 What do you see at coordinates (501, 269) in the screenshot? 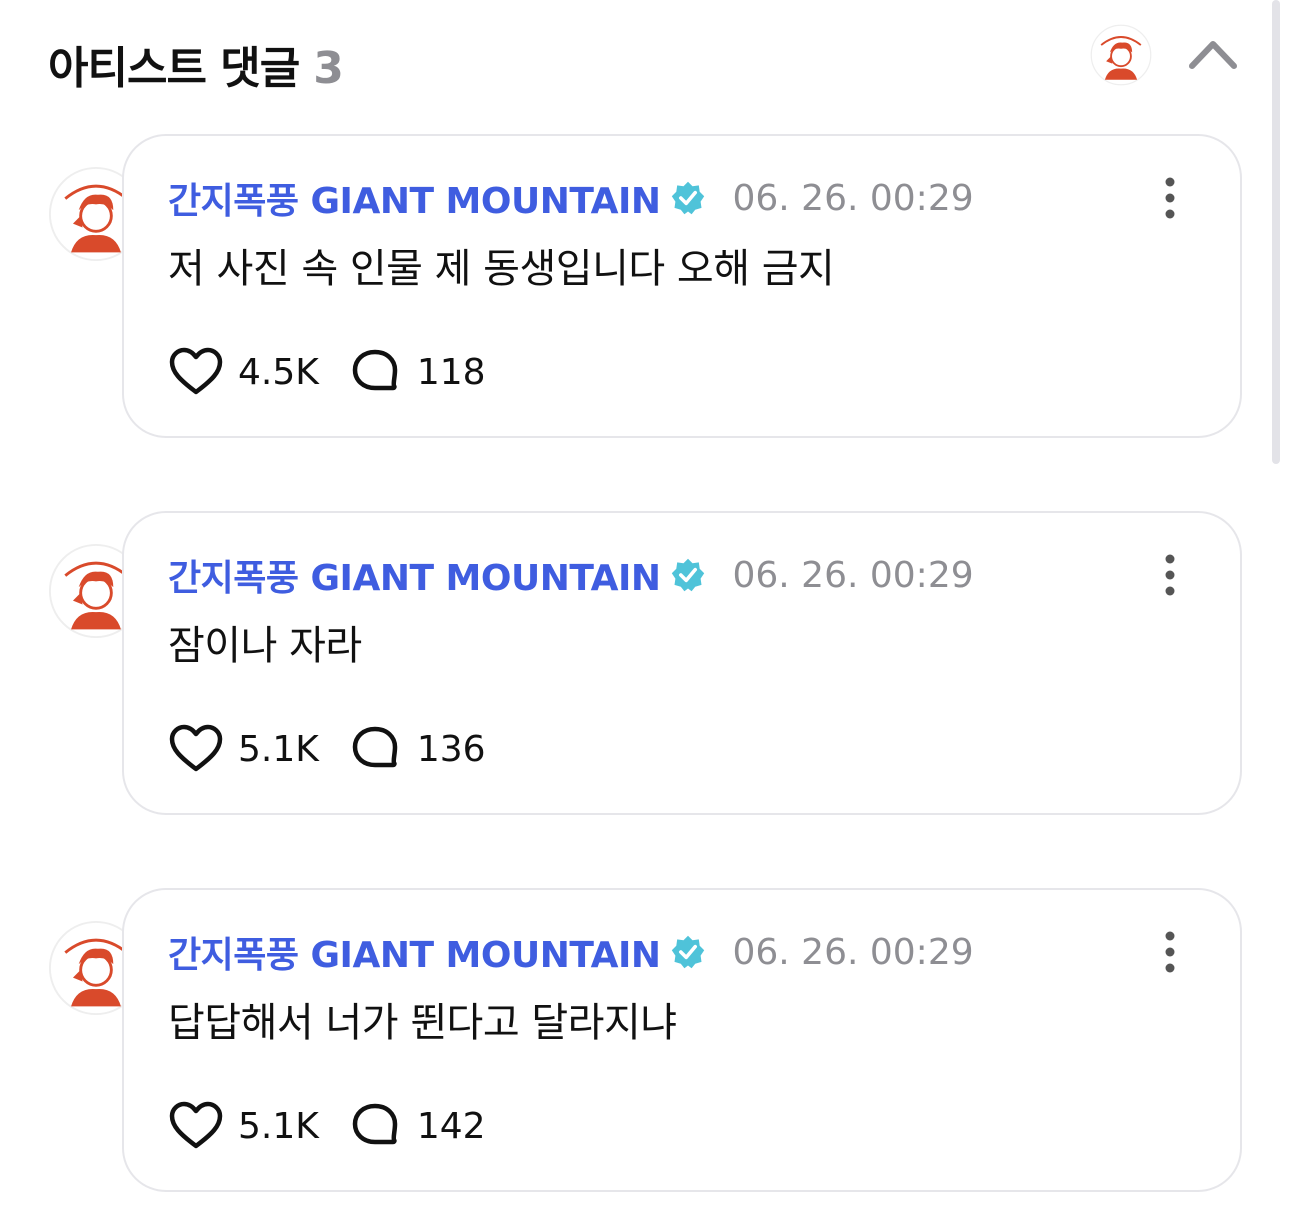
I see `comment-text: 저 사진 속 인물 제 동생입니다 오해 금지` at bounding box center [501, 269].